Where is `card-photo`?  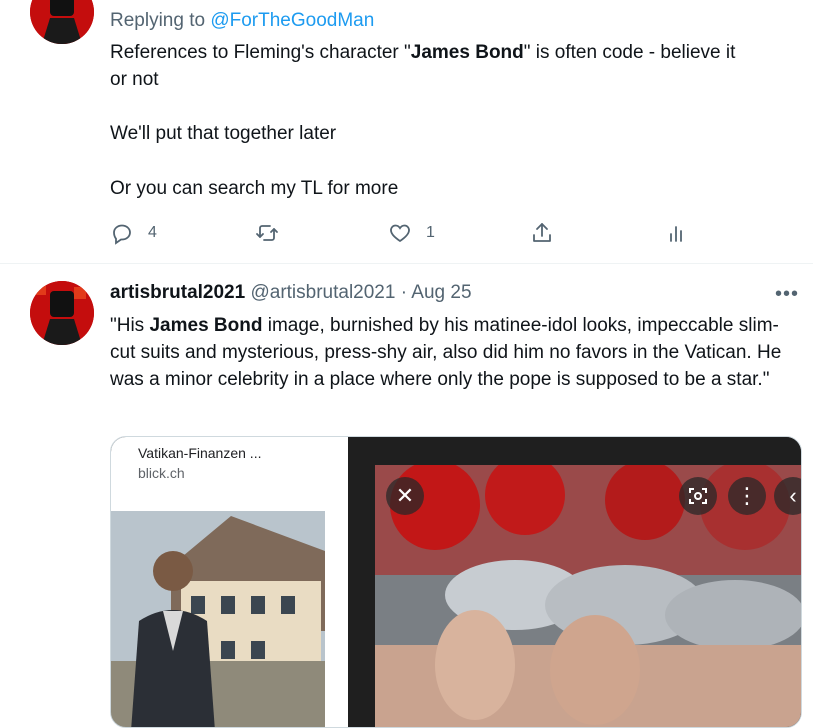 card-photo is located at coordinates (218, 619).